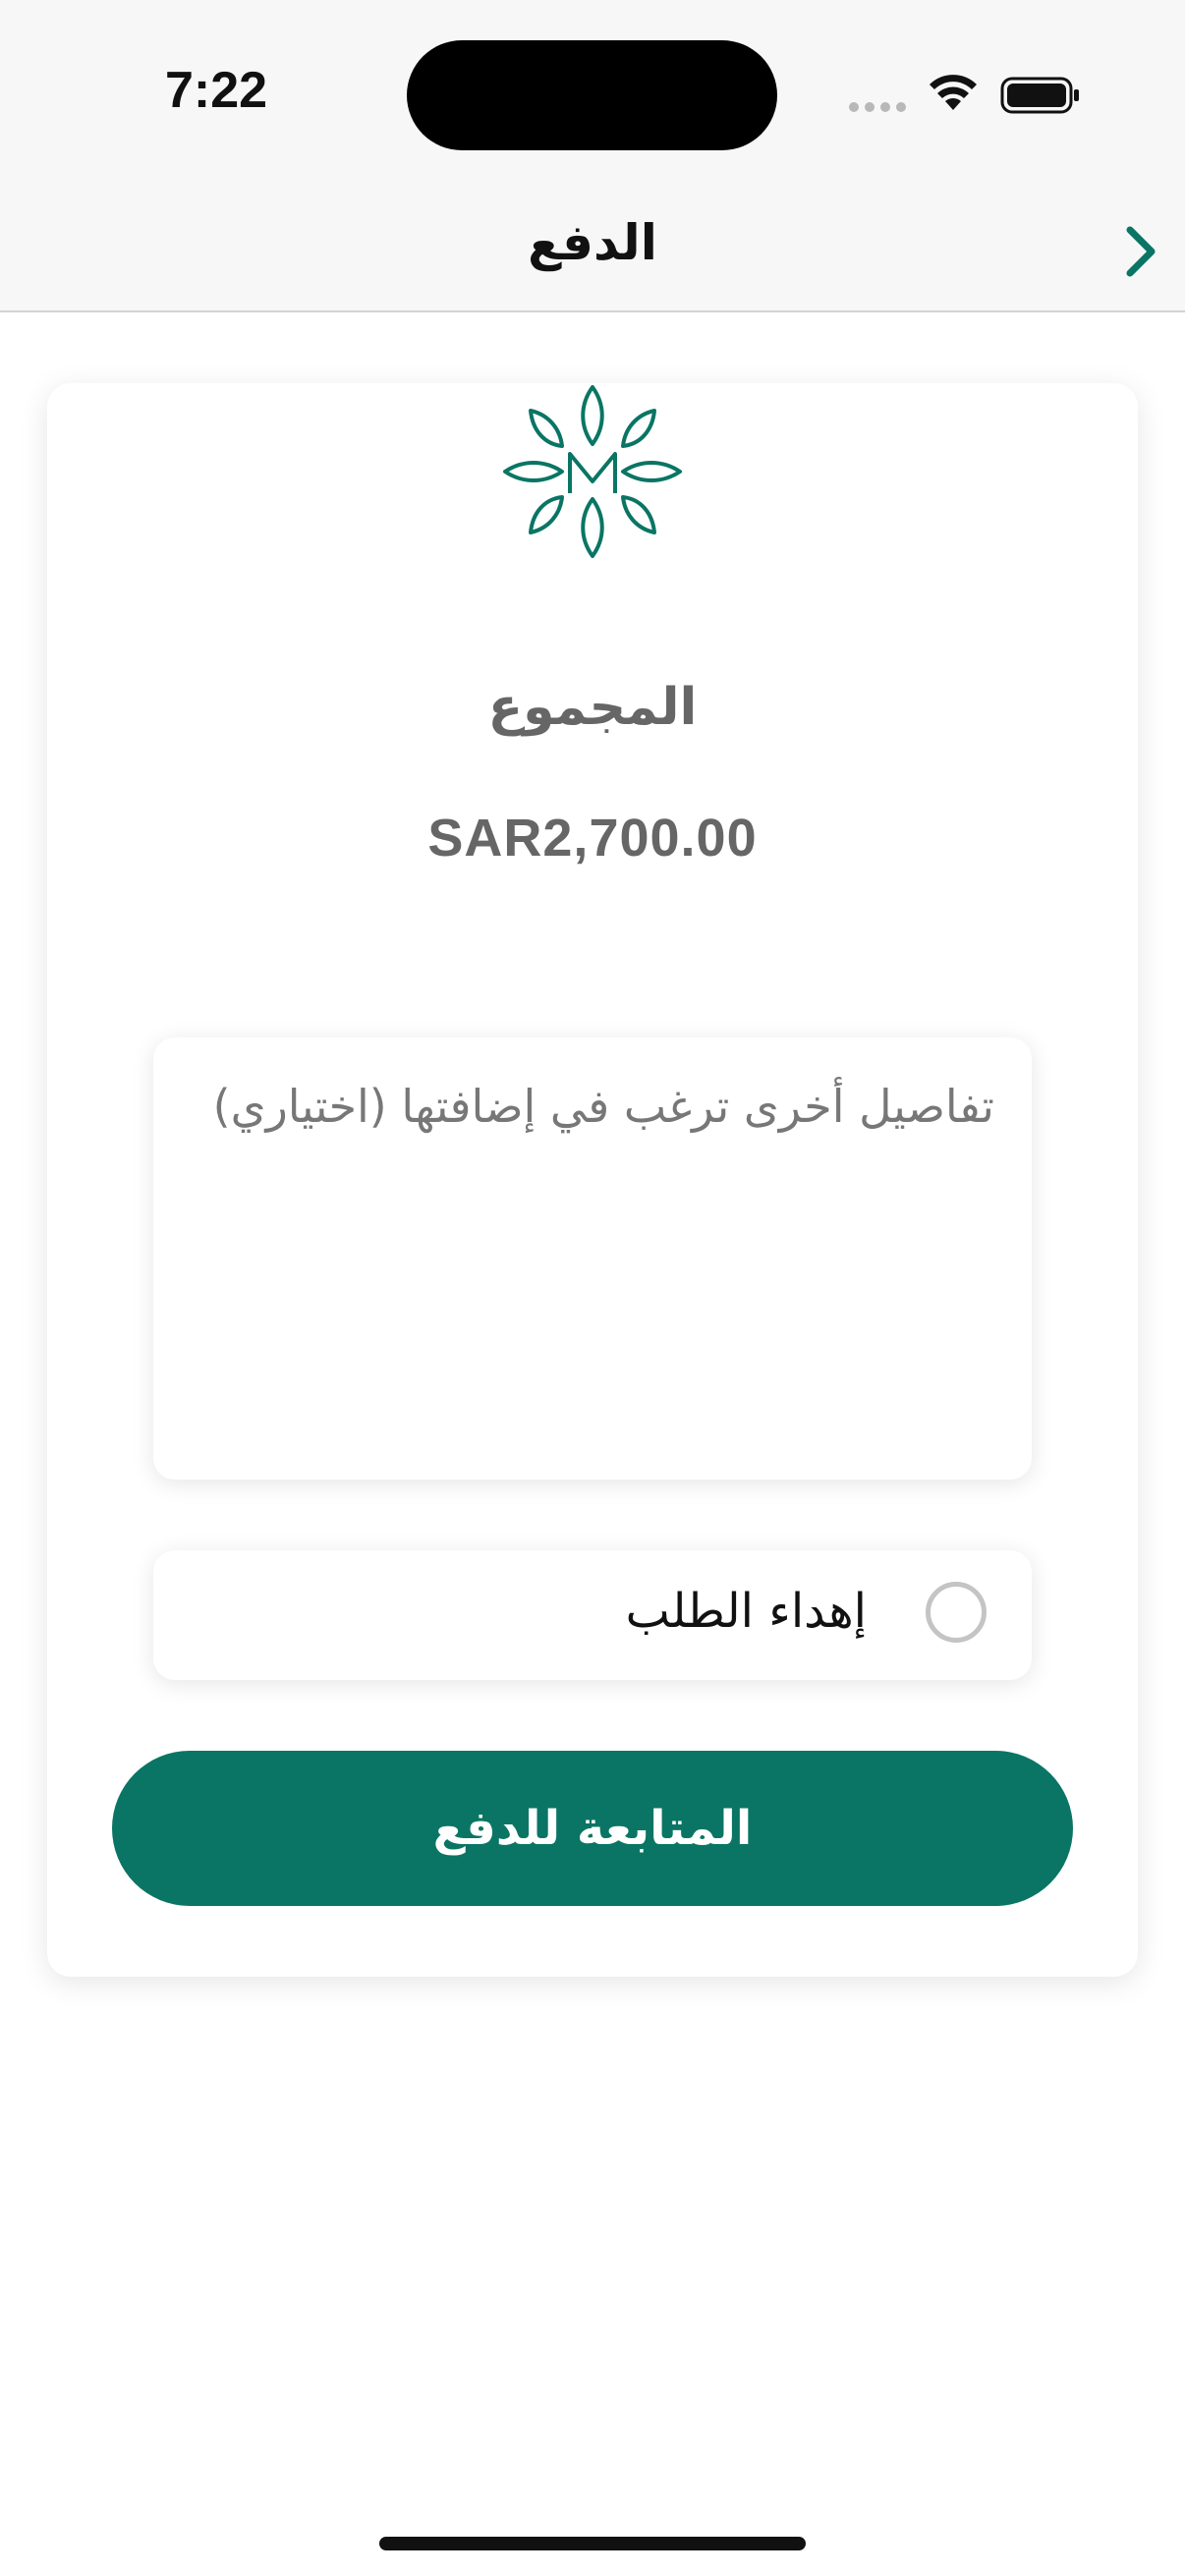 This screenshot has width=1185, height=2576. Describe the element at coordinates (1139, 251) in the screenshot. I see `chevron-right-icon` at that location.